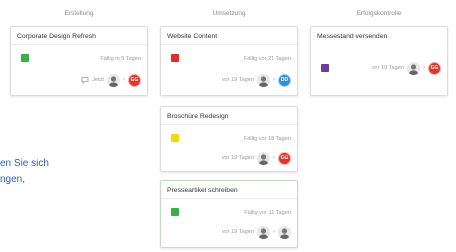 The height and width of the screenshot is (252, 456). I want to click on side-text-line-2: ngen,, so click(13, 179).